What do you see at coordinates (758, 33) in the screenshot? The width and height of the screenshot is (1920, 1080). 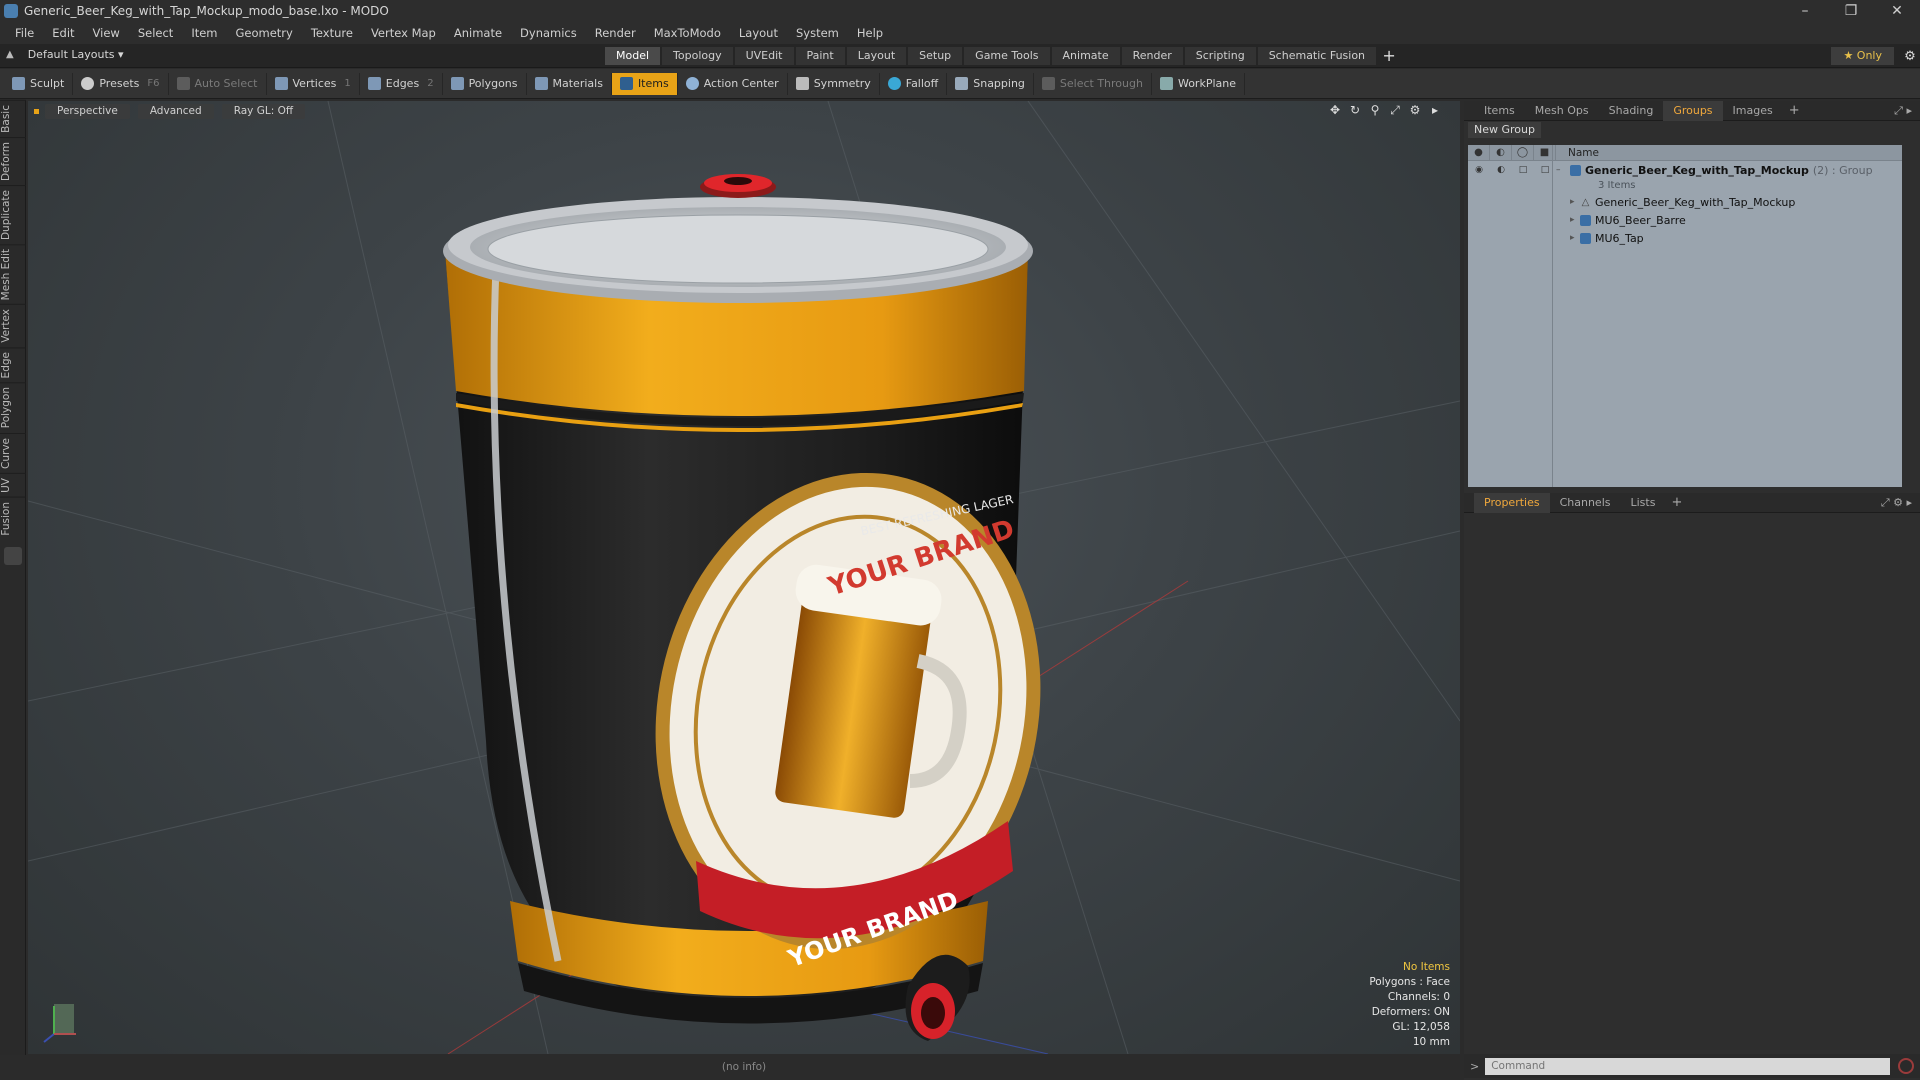 I see `menu-layout: Layout` at bounding box center [758, 33].